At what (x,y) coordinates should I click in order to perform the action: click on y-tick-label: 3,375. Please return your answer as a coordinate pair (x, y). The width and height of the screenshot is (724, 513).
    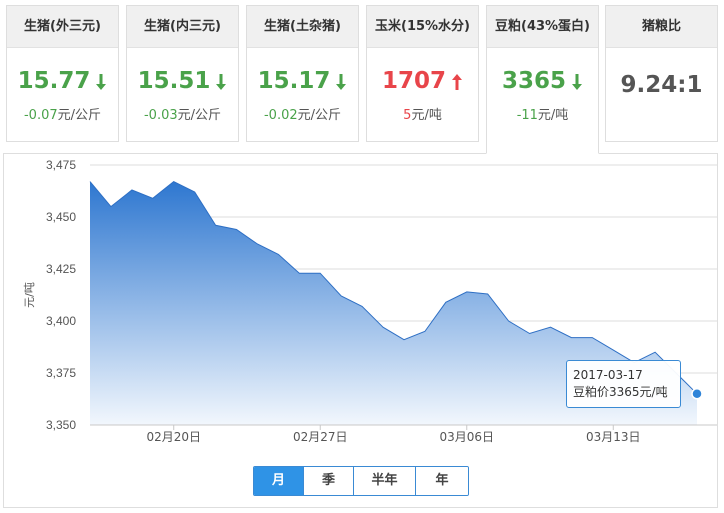
    Looking at the image, I should click on (61, 373).